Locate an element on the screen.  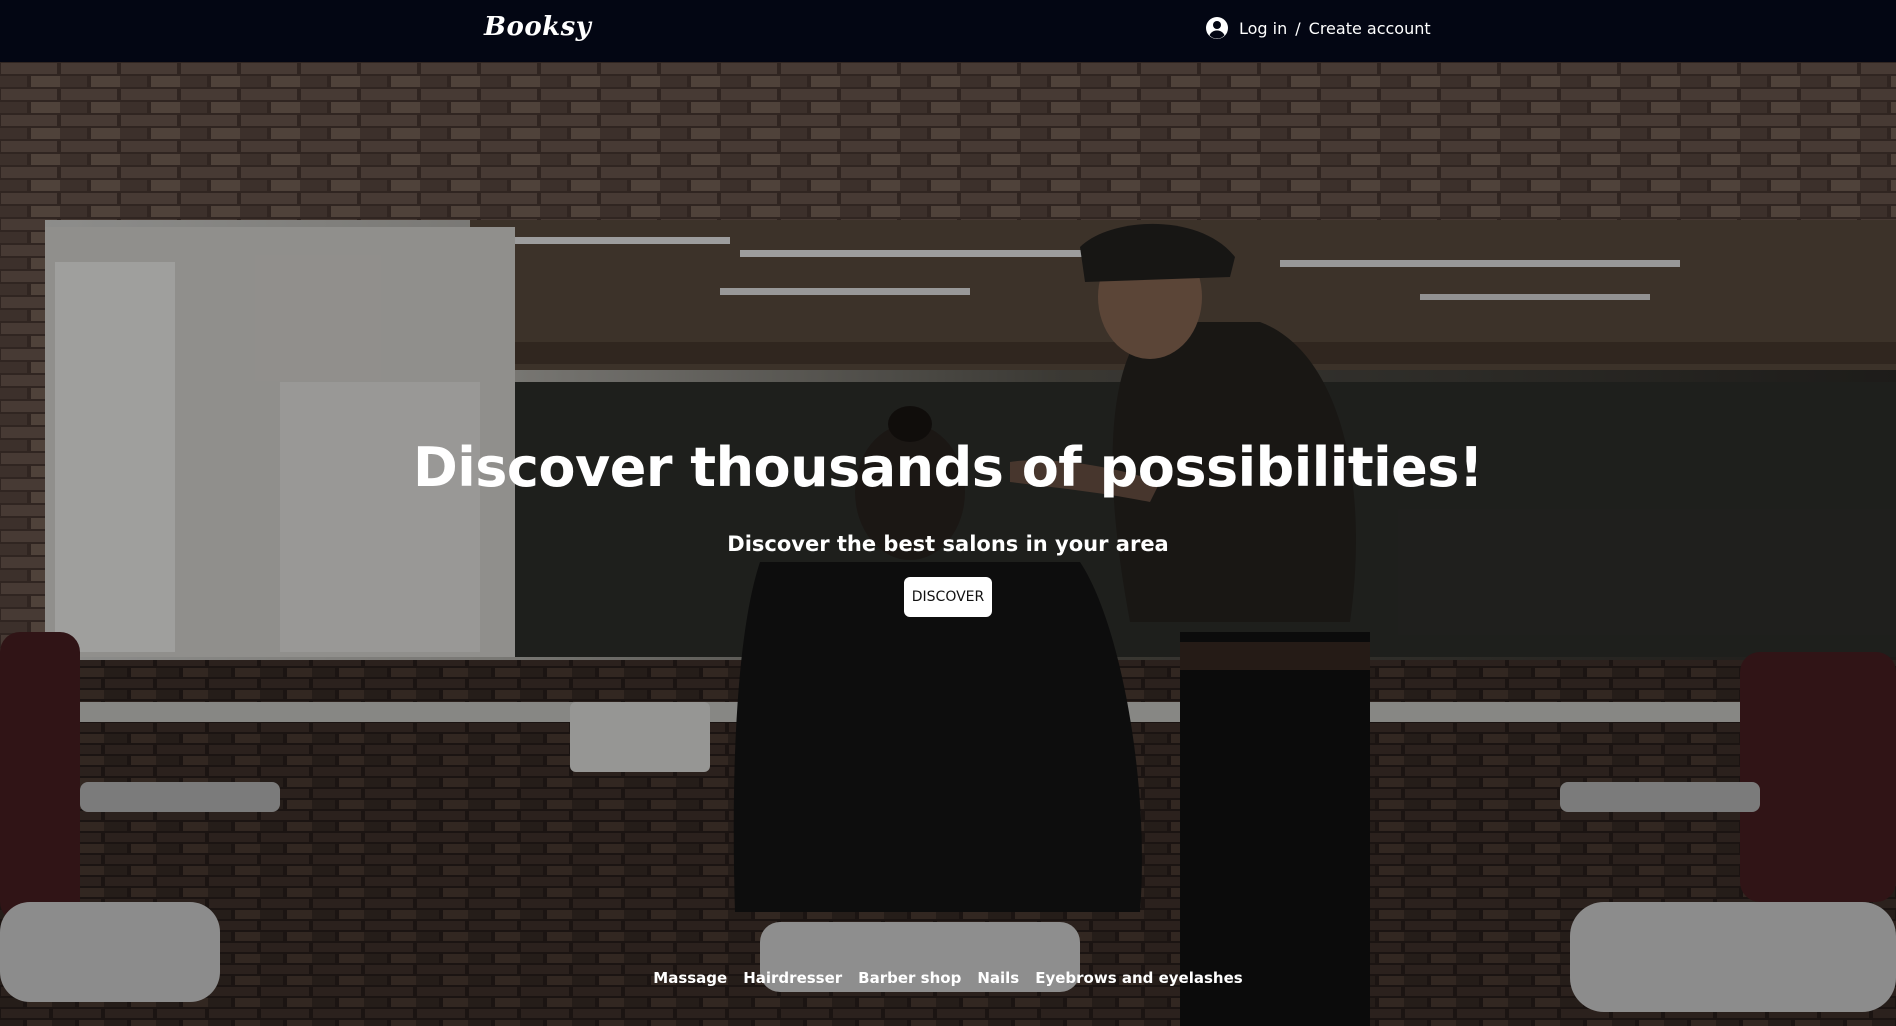
booksy-logo: Booksy is located at coordinates (537, 27).